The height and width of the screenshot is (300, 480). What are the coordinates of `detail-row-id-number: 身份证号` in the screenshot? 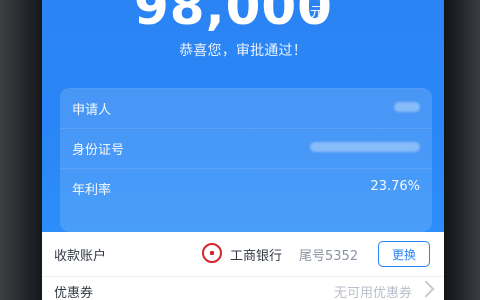 It's located at (246, 148).